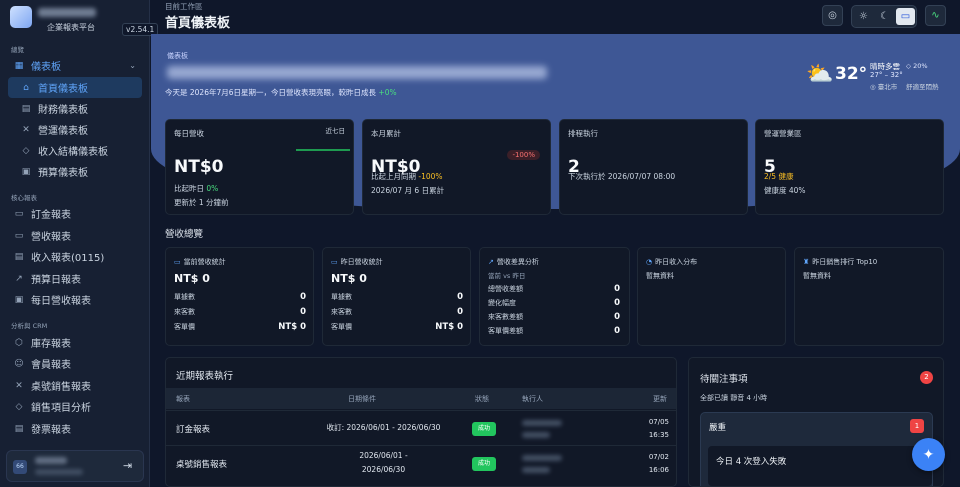 The height and width of the screenshot is (487, 960). Describe the element at coordinates (75, 65) in the screenshot. I see `sidebar-group-dashboard: ▦ 儀表板 ⌄` at that location.